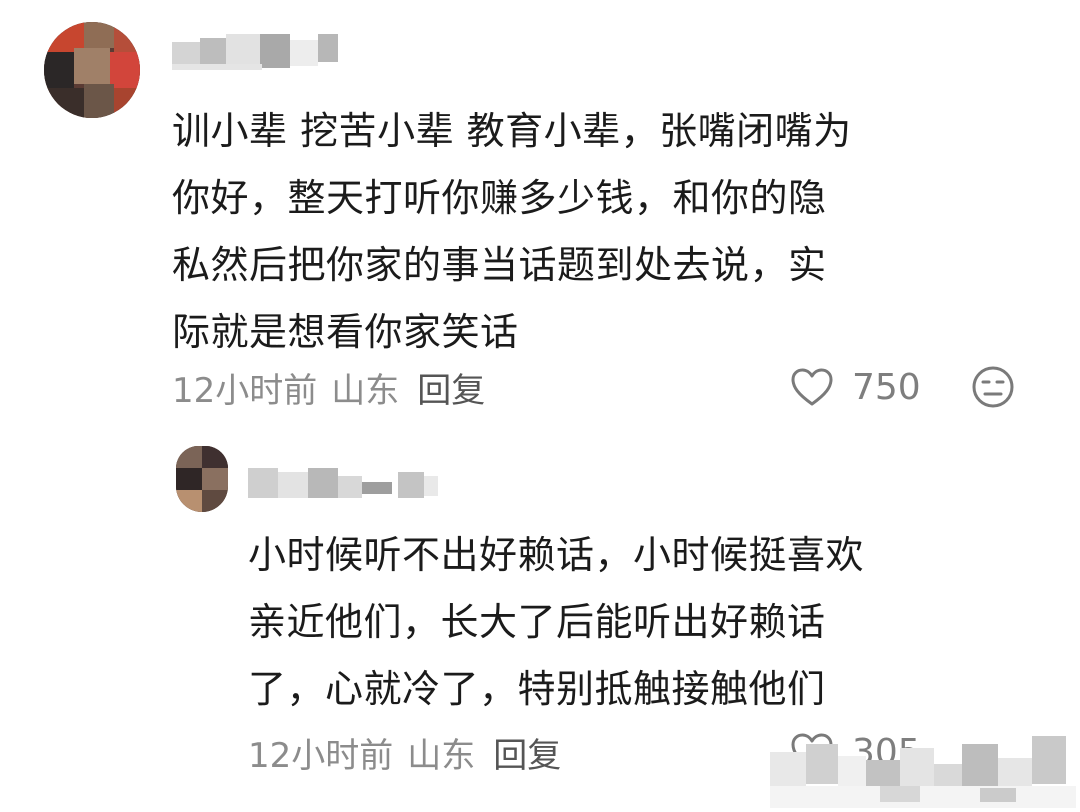 Image resolution: width=1080 pixels, height=812 pixels. What do you see at coordinates (886, 387) in the screenshot?
I see `like-count: 750` at bounding box center [886, 387].